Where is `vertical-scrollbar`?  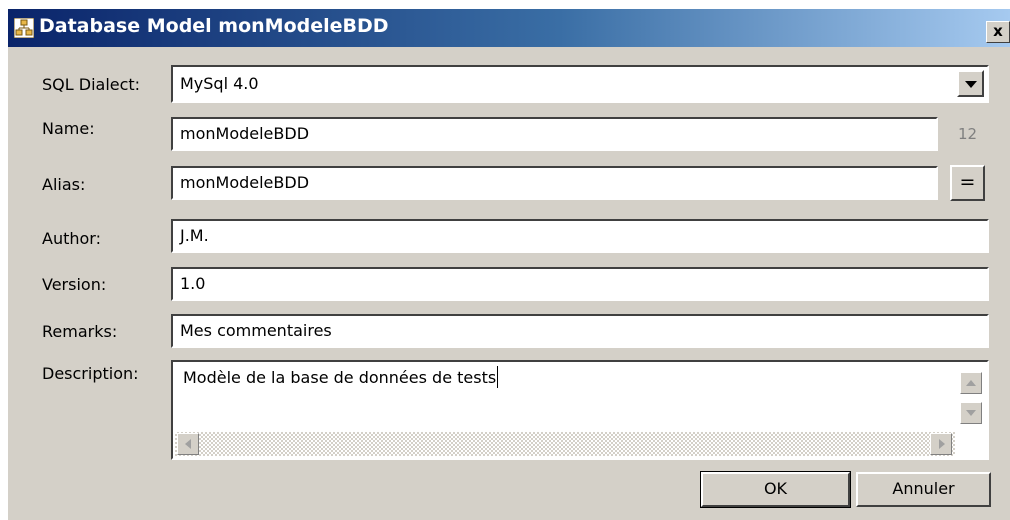 vertical-scrollbar is located at coordinates (971, 396).